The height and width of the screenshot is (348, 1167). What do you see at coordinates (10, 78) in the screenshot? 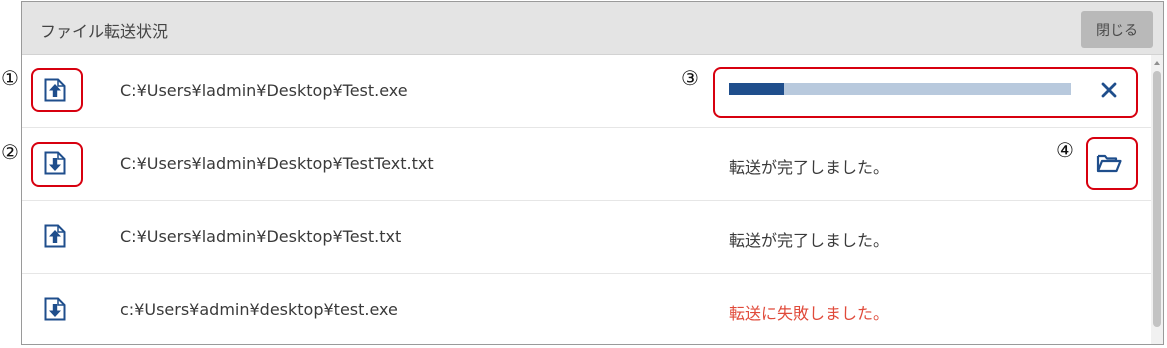
I see `annotation-number-1: ①` at bounding box center [10, 78].